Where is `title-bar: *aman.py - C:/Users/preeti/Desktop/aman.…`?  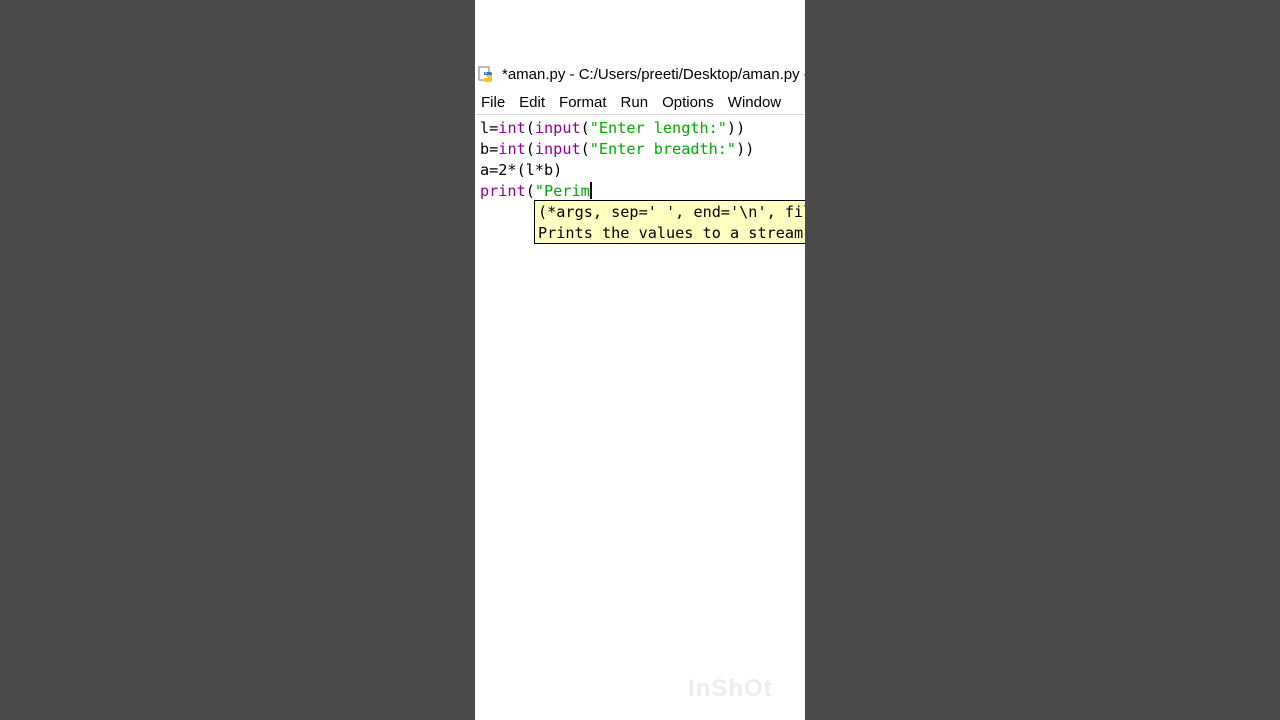 title-bar: *aman.py - C:/Users/preeti/Desktop/aman.… is located at coordinates (640, 74).